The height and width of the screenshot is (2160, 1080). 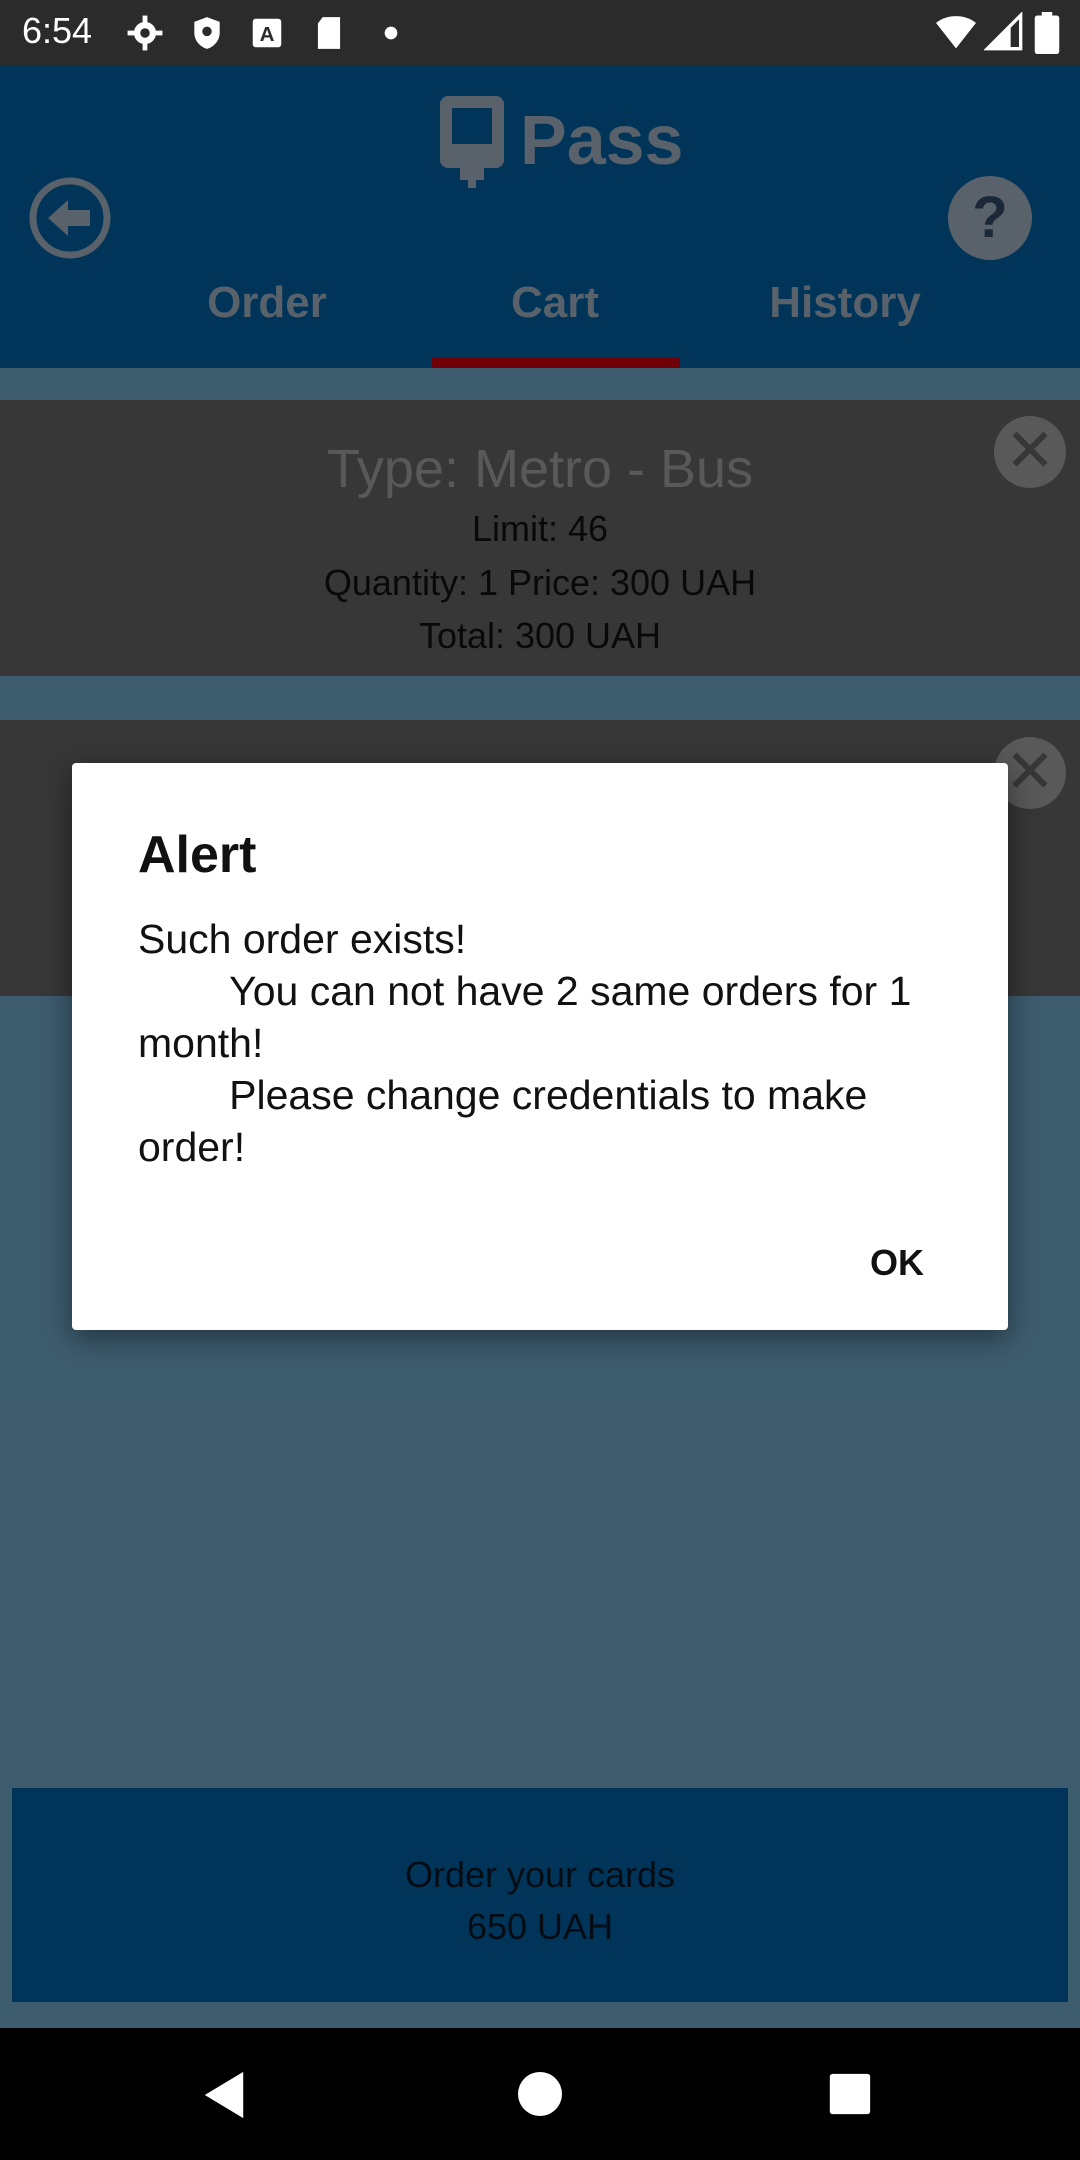 What do you see at coordinates (57, 30) in the screenshot?
I see `status-time: 6:54` at bounding box center [57, 30].